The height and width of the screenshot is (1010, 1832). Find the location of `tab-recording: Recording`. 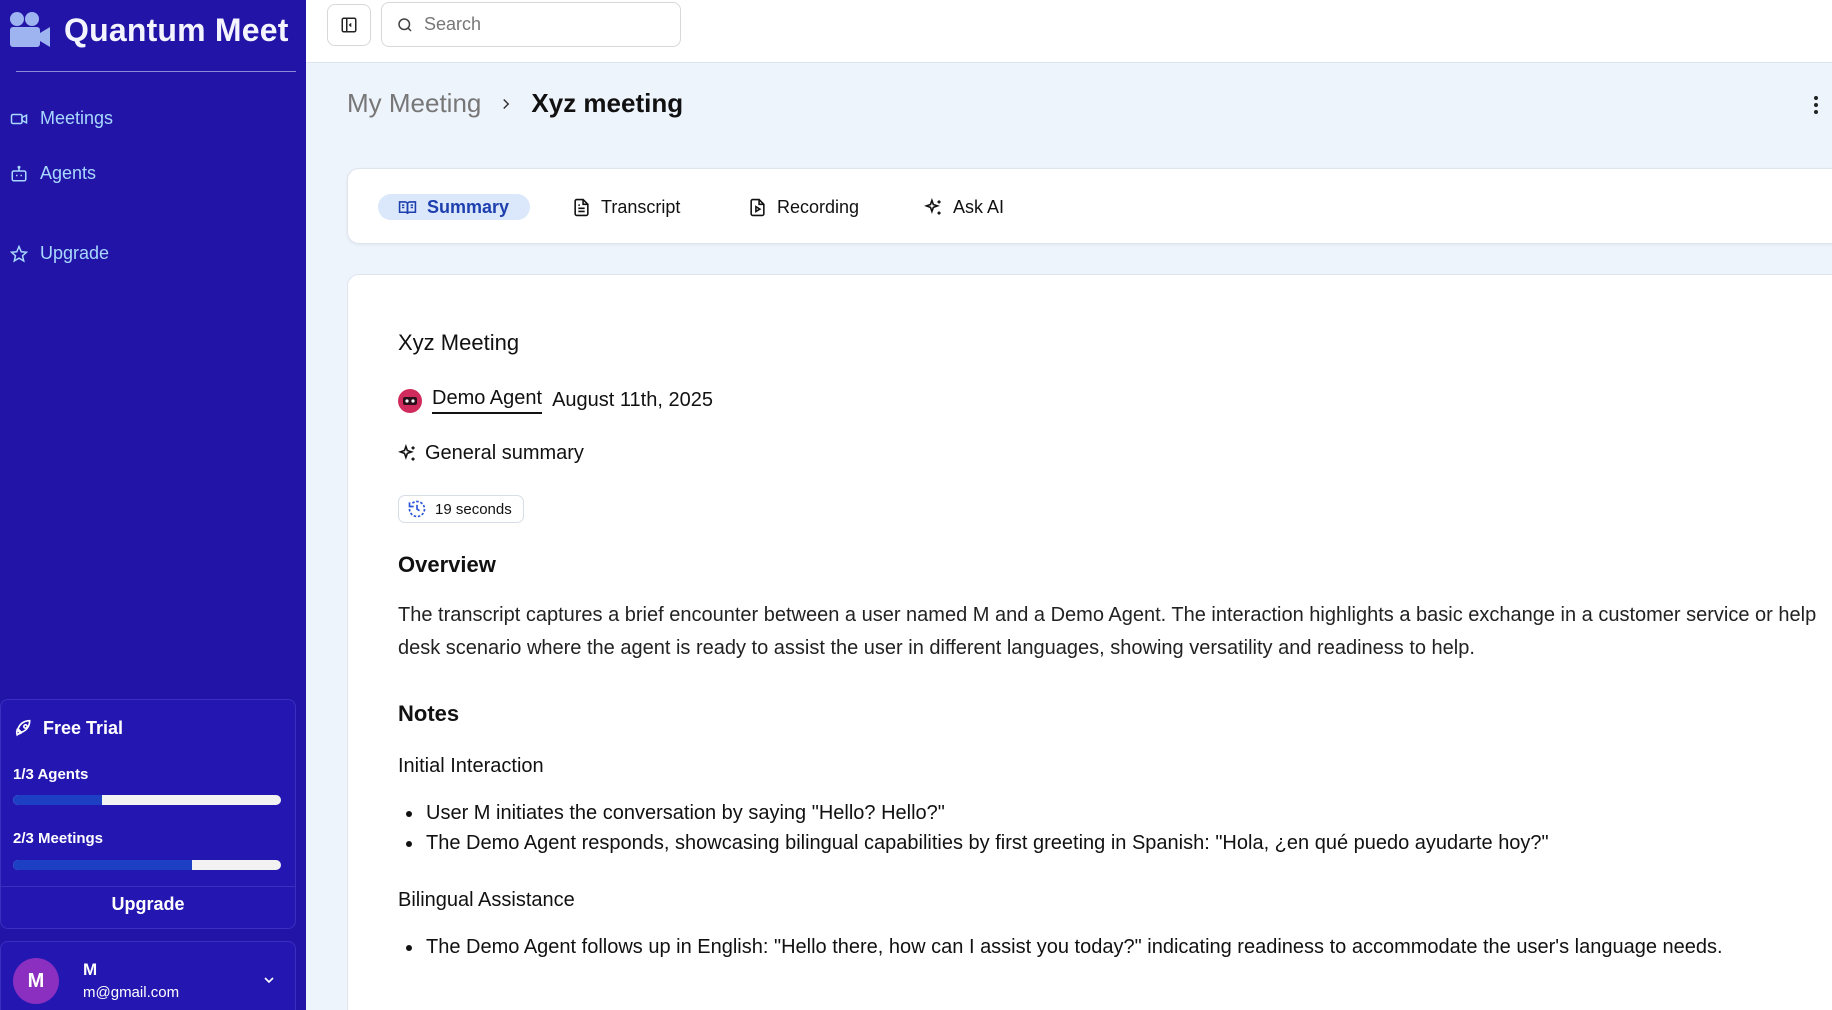

tab-recording: Recording is located at coordinates (803, 207).